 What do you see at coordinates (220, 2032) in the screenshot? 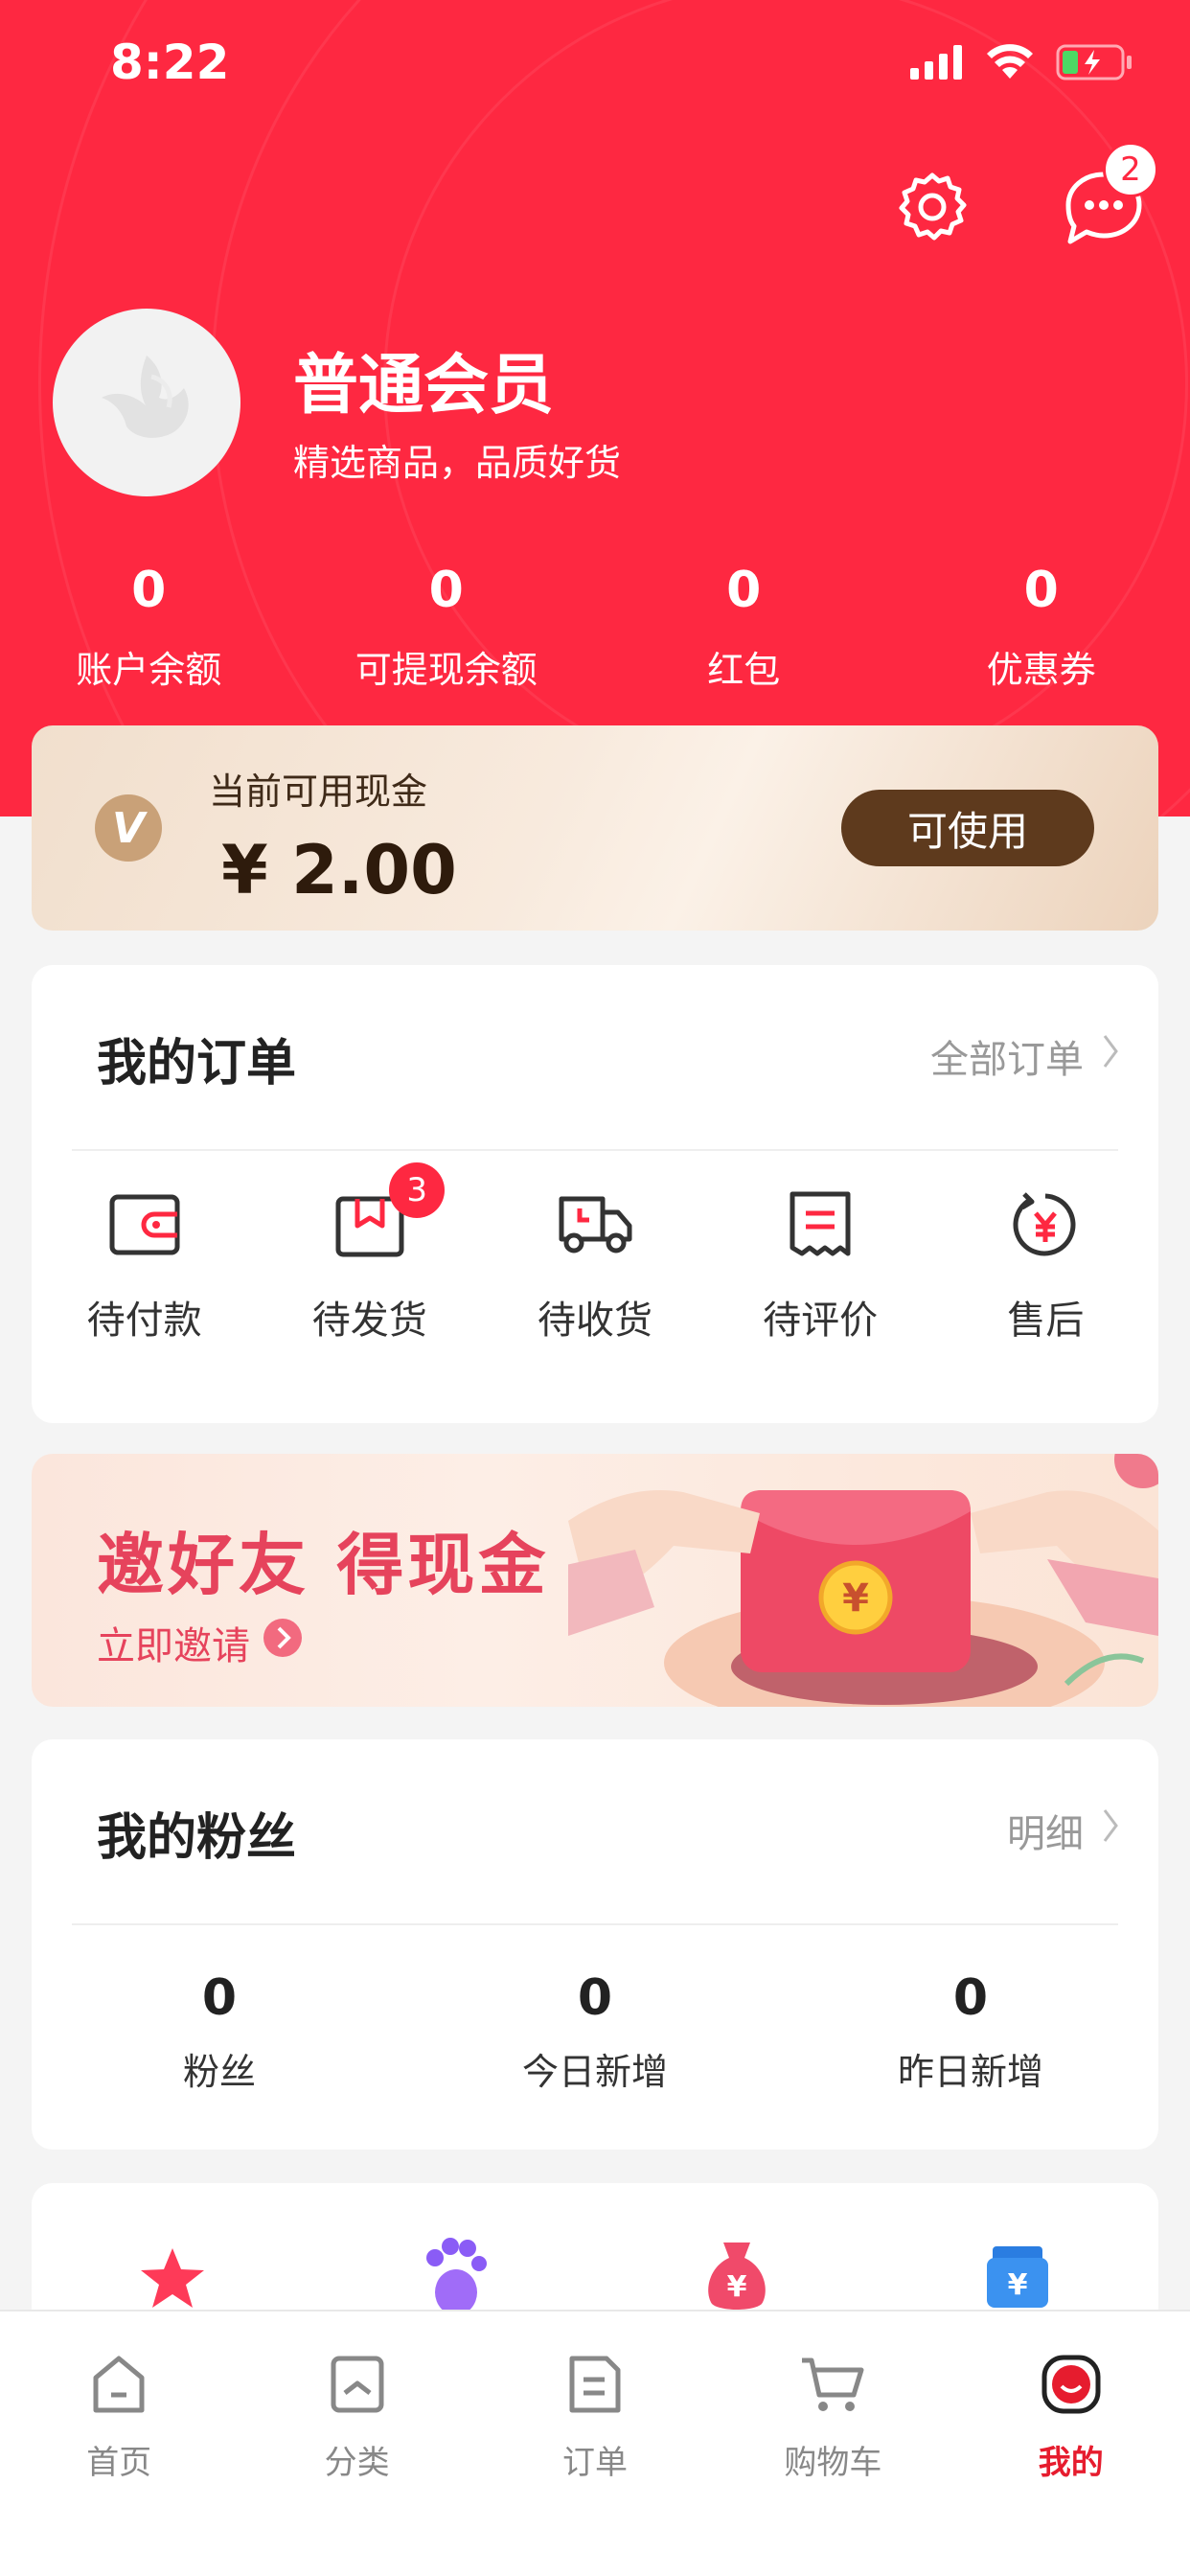
I see `fans-total: 0 粉丝` at bounding box center [220, 2032].